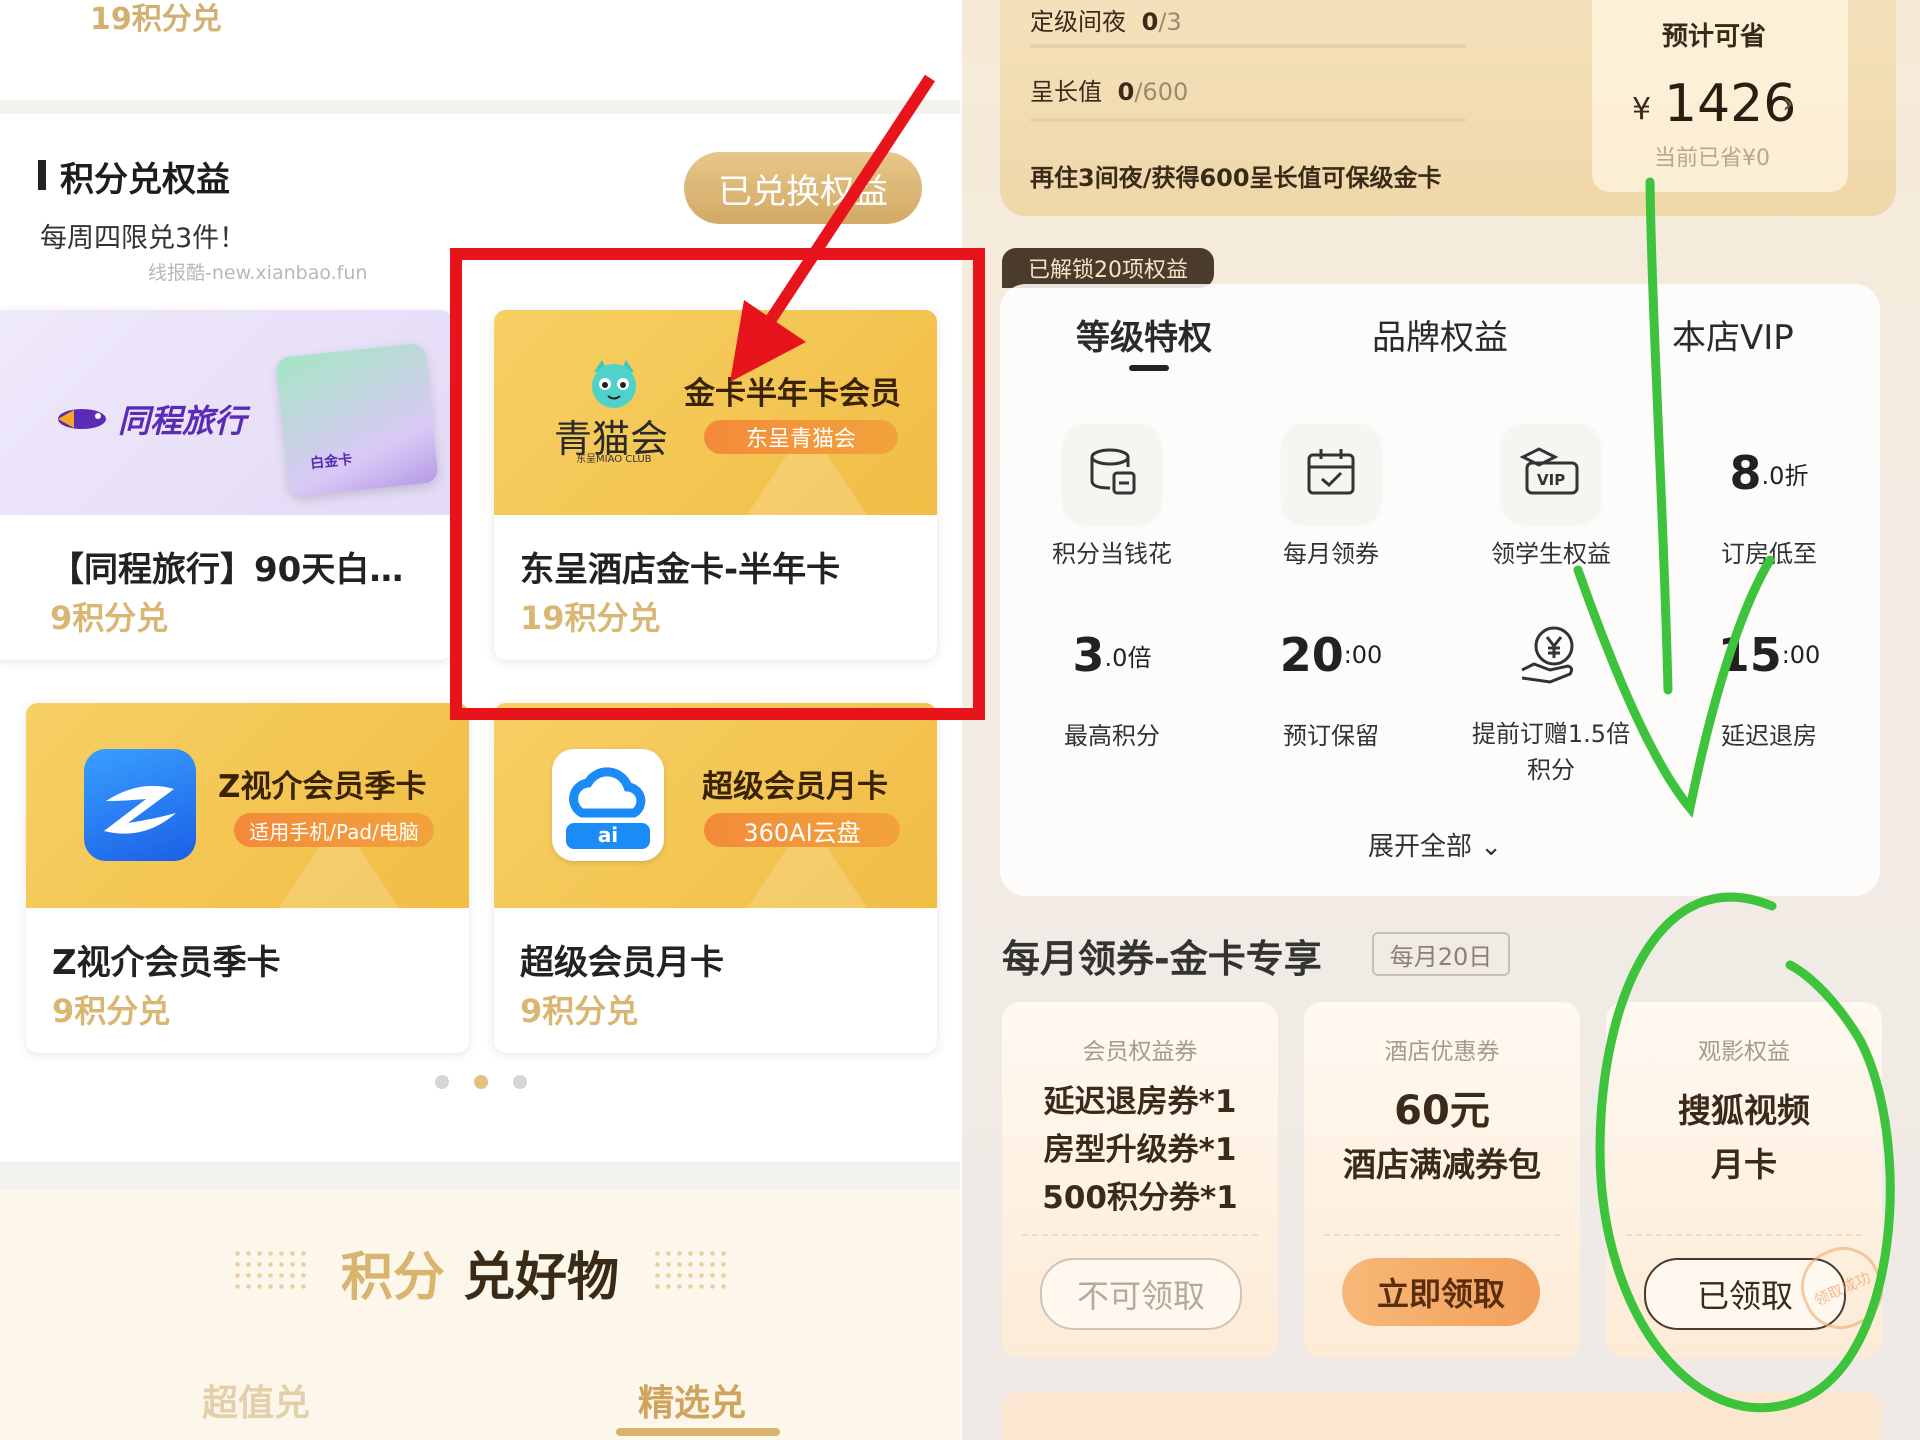 Image resolution: width=1920 pixels, height=1440 pixels. I want to click on watermark: 线报酷-new.xianbao.fun, so click(258, 273).